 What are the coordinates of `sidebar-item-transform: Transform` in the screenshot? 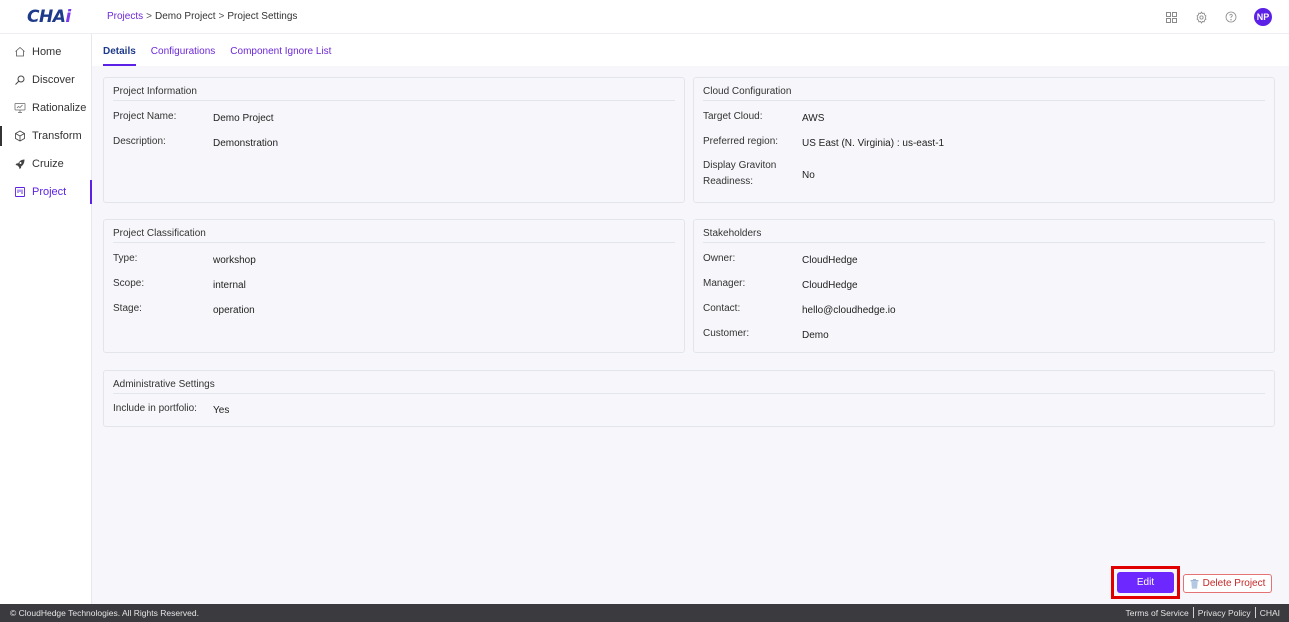 It's located at (45, 136).